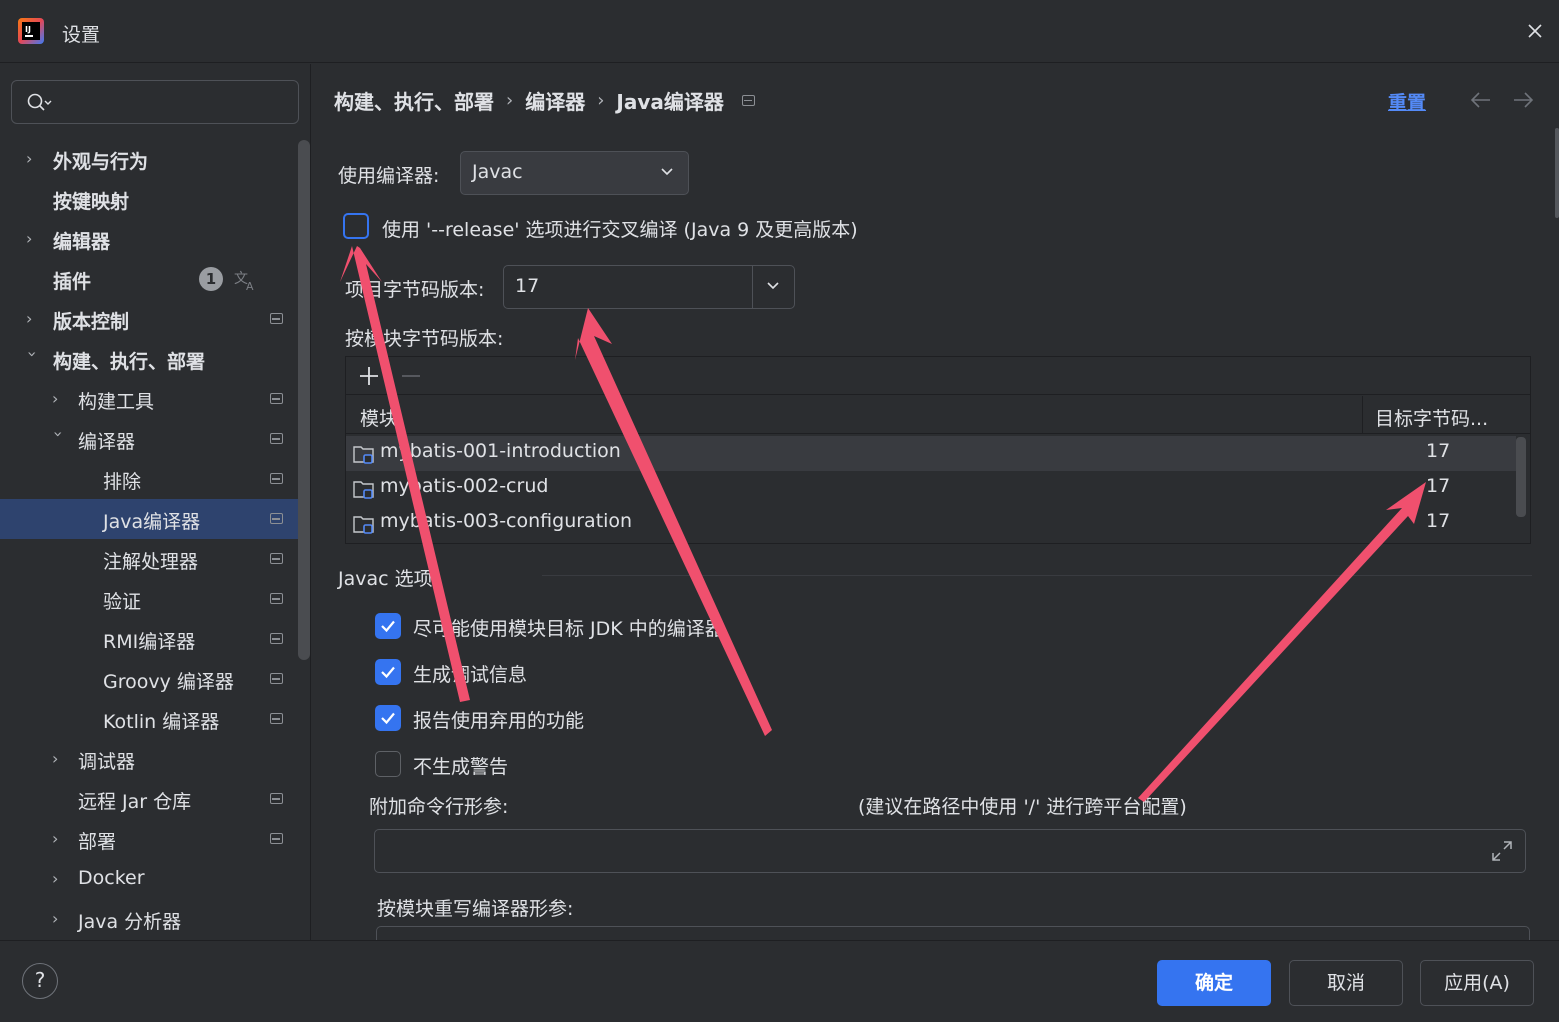  I want to click on content-scrollbar, so click(1557, 173).